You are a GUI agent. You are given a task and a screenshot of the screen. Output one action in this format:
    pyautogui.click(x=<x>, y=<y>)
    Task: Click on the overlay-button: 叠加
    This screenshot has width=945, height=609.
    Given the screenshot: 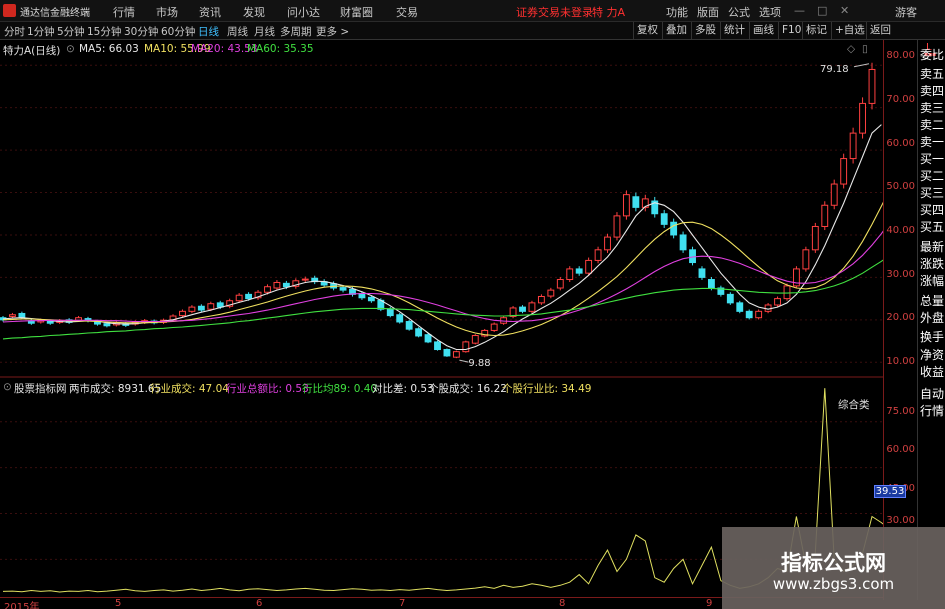 What is the action you would take?
    pyautogui.click(x=676, y=31)
    